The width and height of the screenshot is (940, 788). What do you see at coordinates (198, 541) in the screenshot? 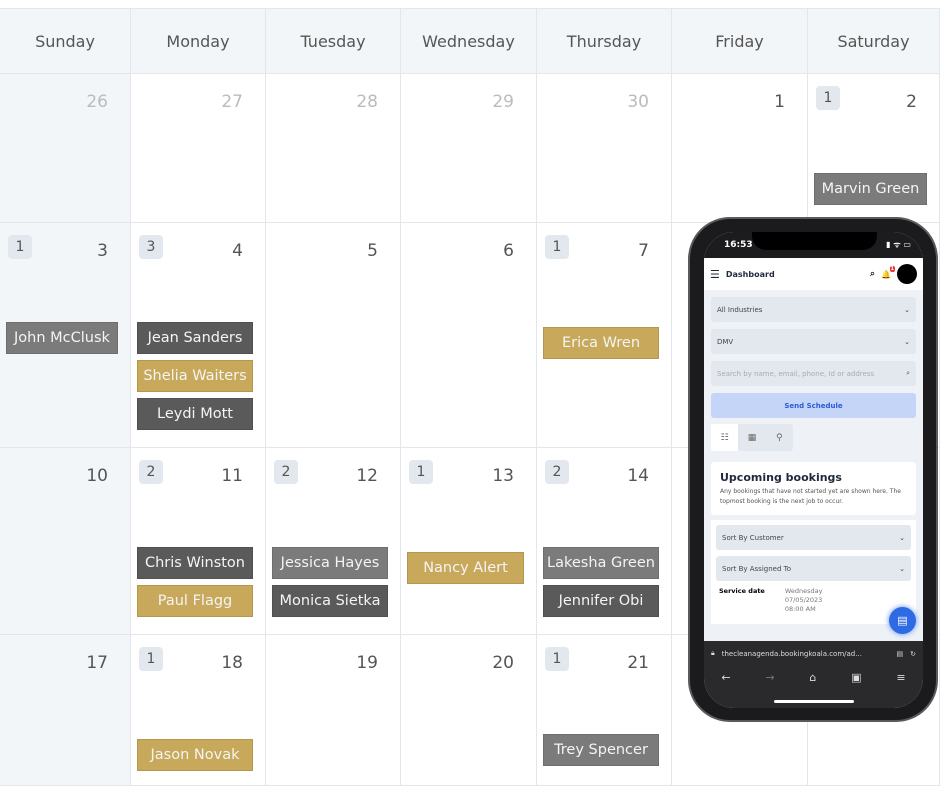
I see `day-cell: 11 2 Chris Winston Paul Flagg` at bounding box center [198, 541].